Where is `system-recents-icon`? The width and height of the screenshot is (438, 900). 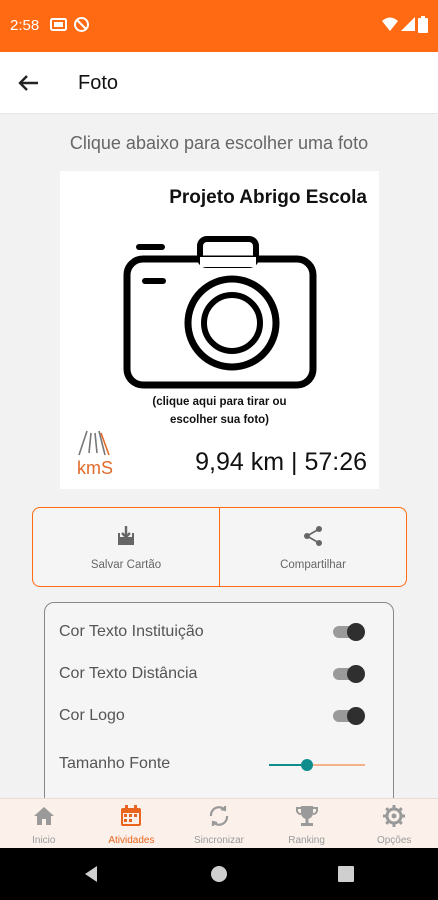 system-recents-icon is located at coordinates (346, 874).